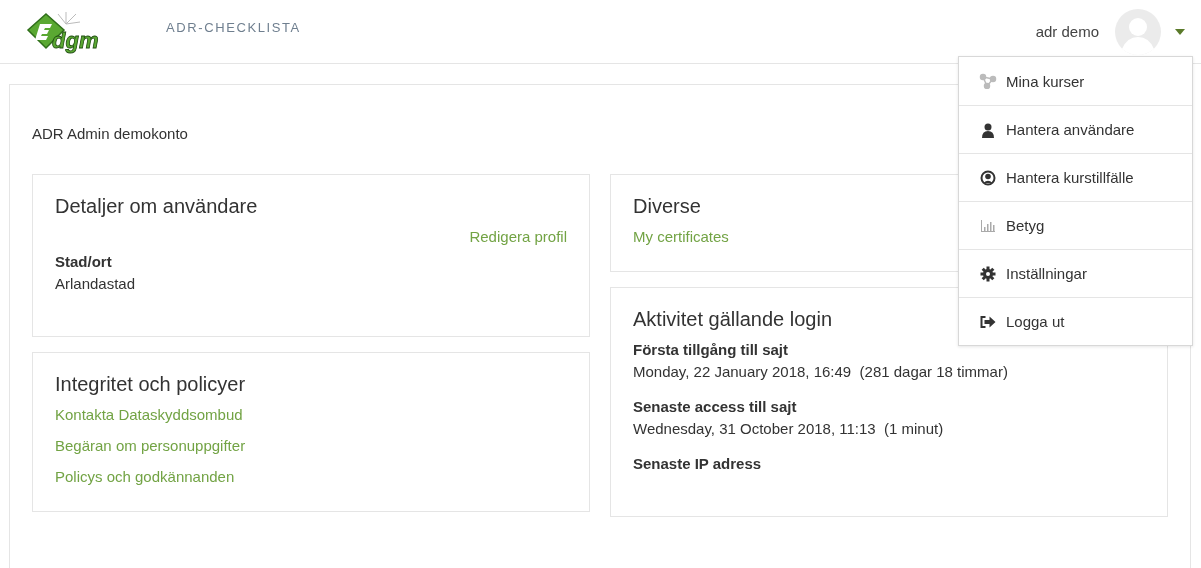 This screenshot has height=568, width=1201. What do you see at coordinates (110, 133) in the screenshot?
I see `page-heading: ADR Admin demokonto` at bounding box center [110, 133].